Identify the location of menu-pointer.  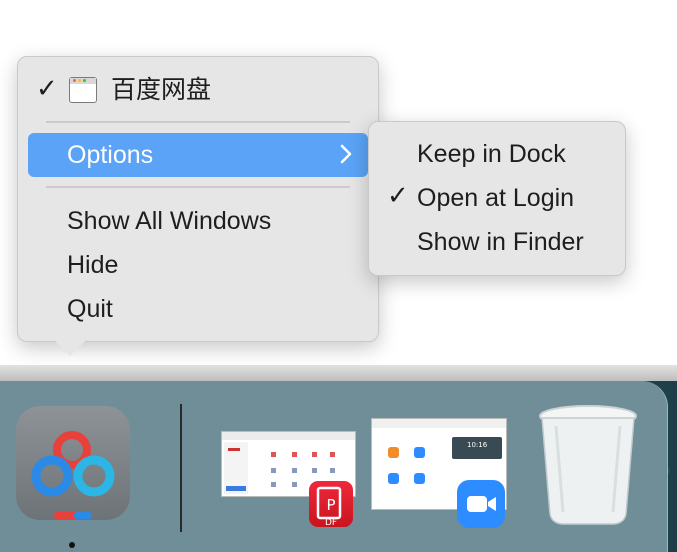
(70, 347).